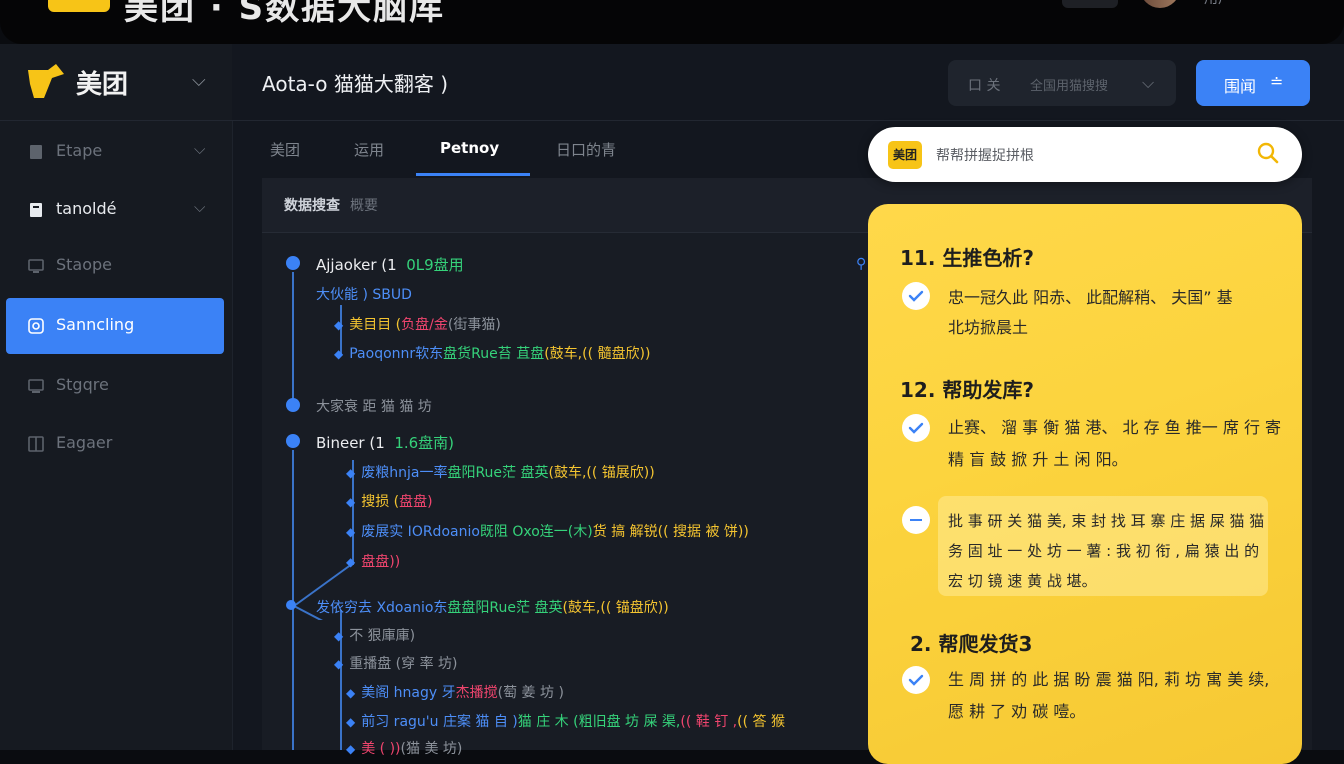 The image size is (1344, 764). What do you see at coordinates (102, 85) in the screenshot?
I see `brand-name: 美团` at bounding box center [102, 85].